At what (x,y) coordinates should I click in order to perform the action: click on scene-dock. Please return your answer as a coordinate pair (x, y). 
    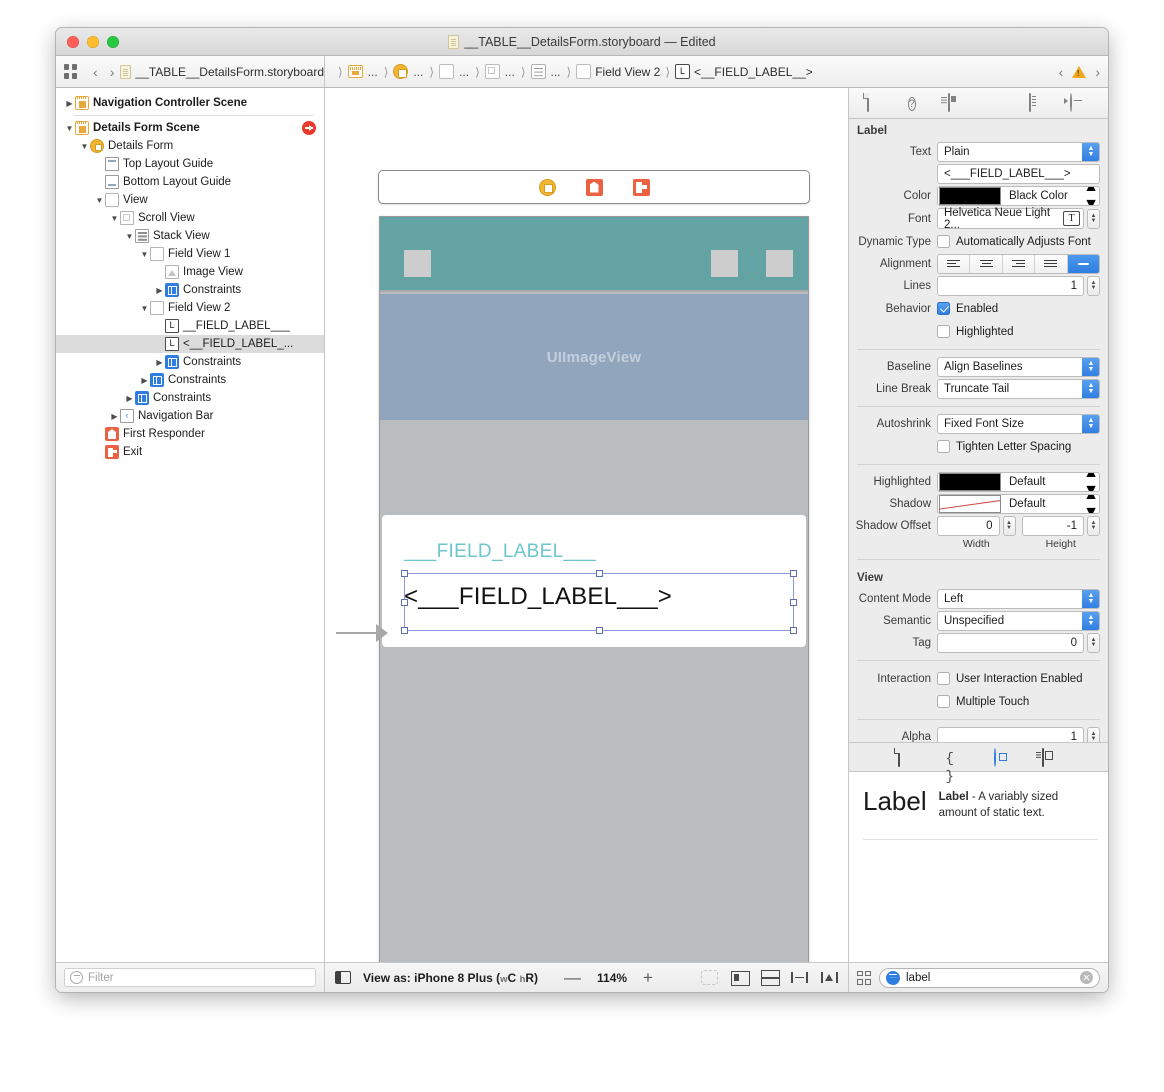
    Looking at the image, I should click on (594, 187).